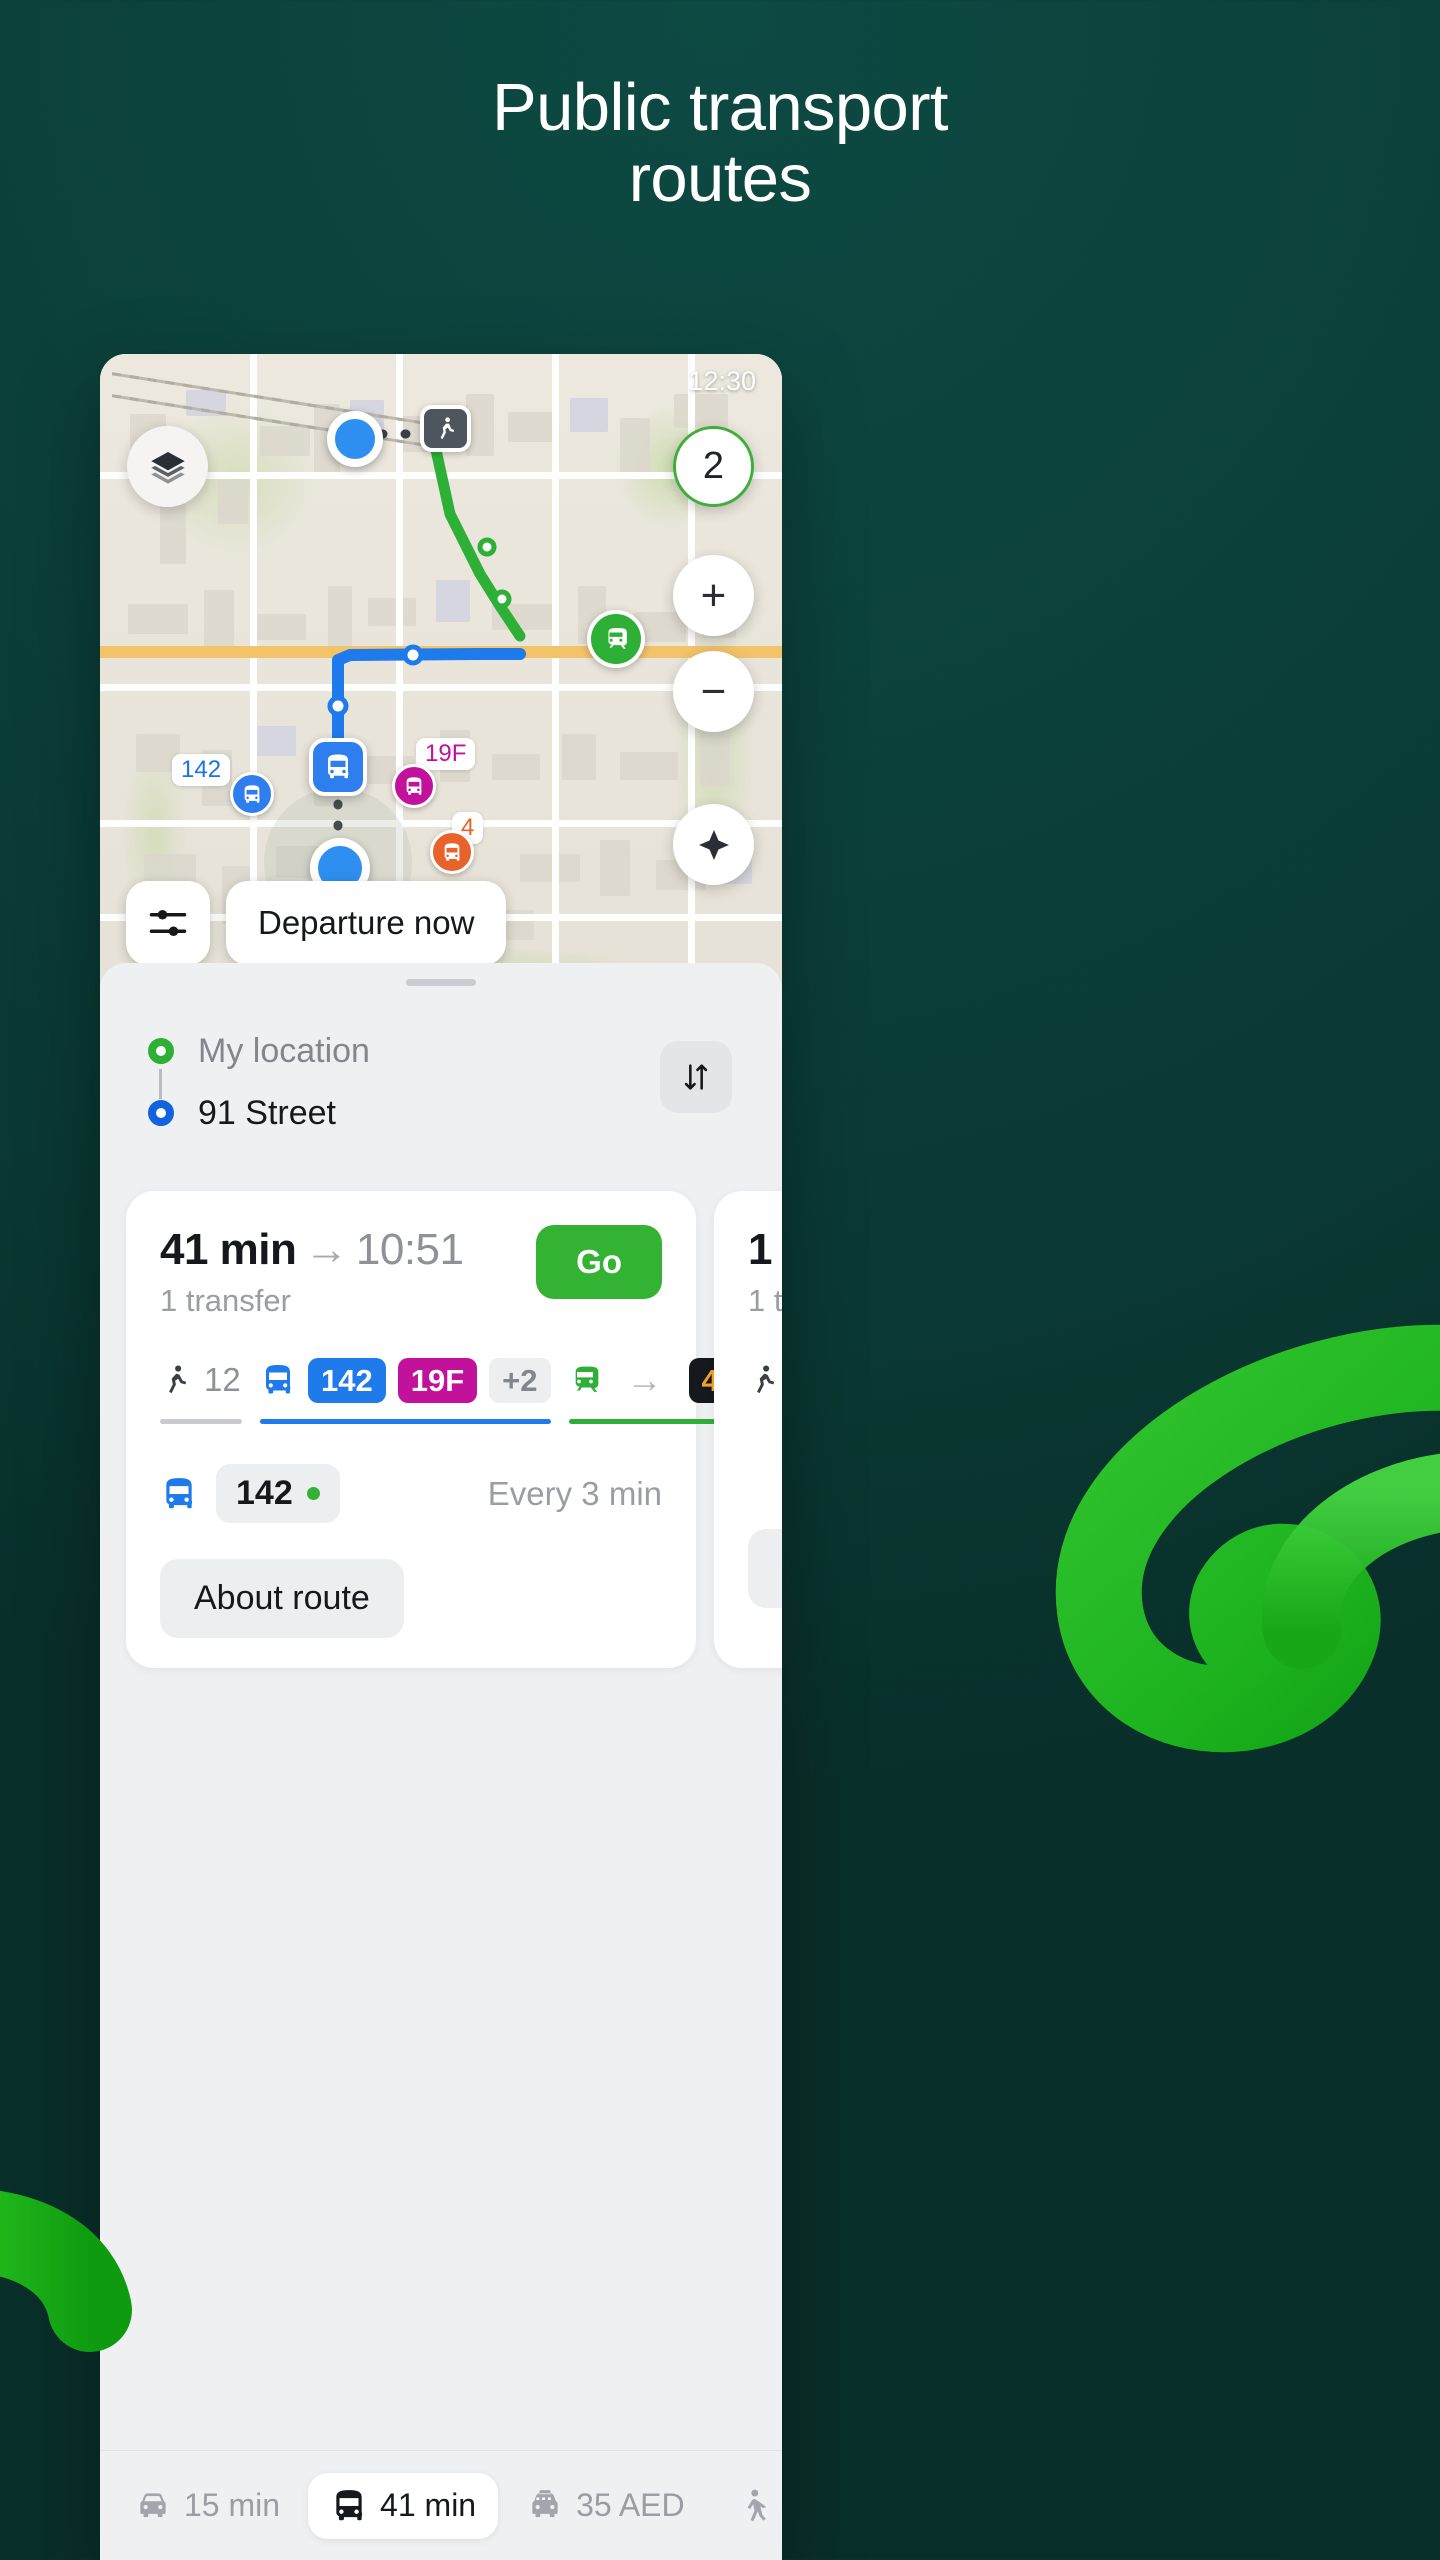  I want to click on tab-taxi: 35 AED, so click(605, 2506).